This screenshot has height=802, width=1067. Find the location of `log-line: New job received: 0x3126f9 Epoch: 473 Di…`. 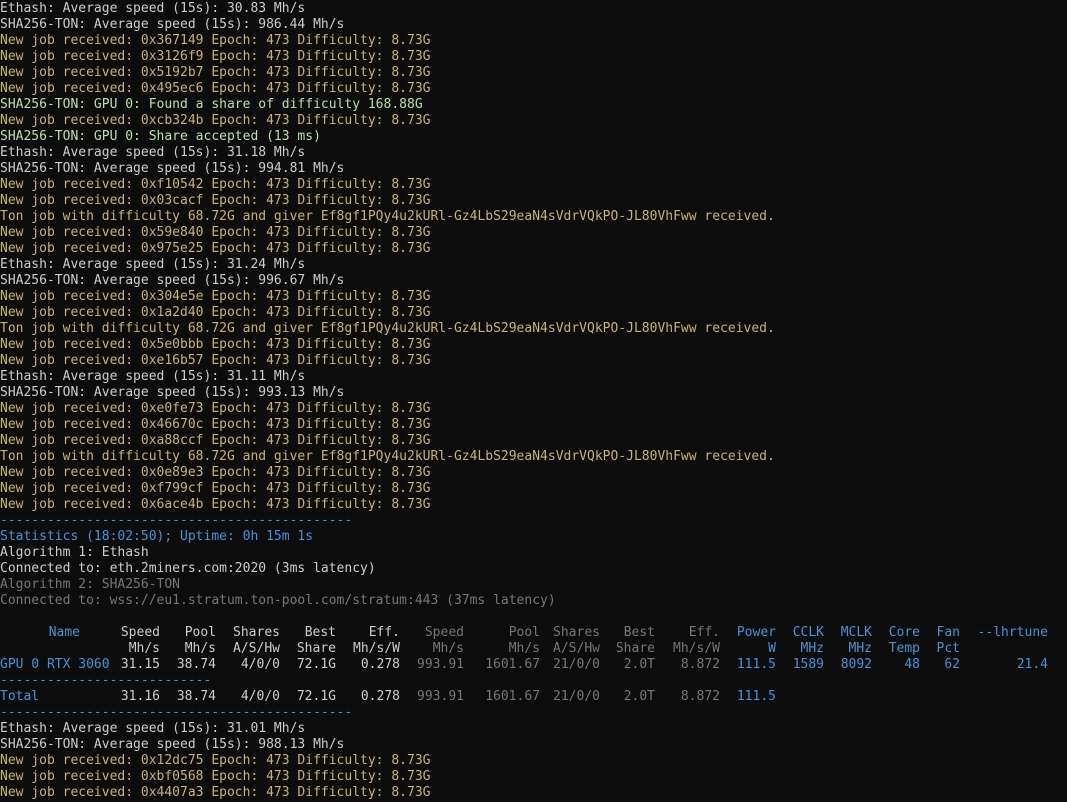

log-line: New job received: 0x3126f9 Epoch: 473 Di… is located at coordinates (215, 56).